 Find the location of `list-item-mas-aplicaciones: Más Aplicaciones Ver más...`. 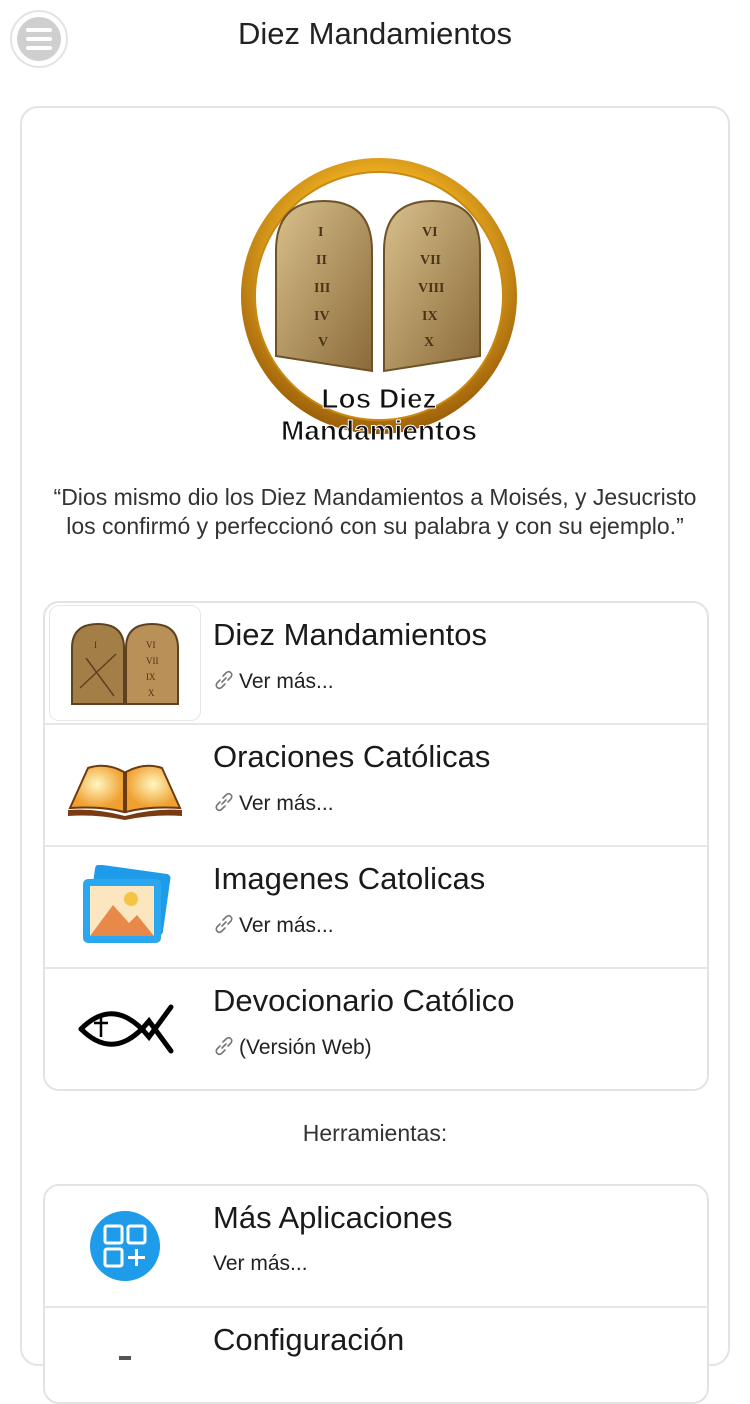

list-item-mas-aplicaciones: Más Aplicaciones Ver más... is located at coordinates (376, 1247).